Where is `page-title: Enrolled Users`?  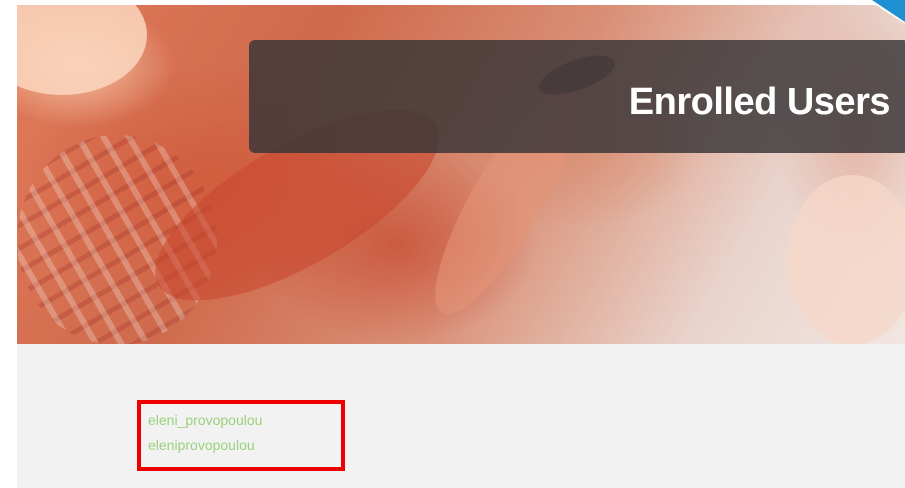 page-title: Enrolled Users is located at coordinates (759, 102).